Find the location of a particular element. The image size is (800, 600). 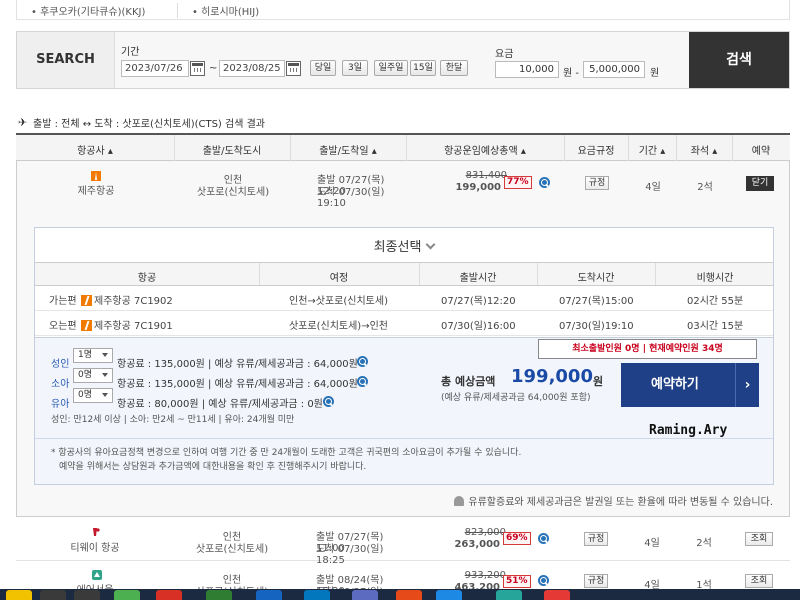

fare-unit: 원 - is located at coordinates (571, 73).